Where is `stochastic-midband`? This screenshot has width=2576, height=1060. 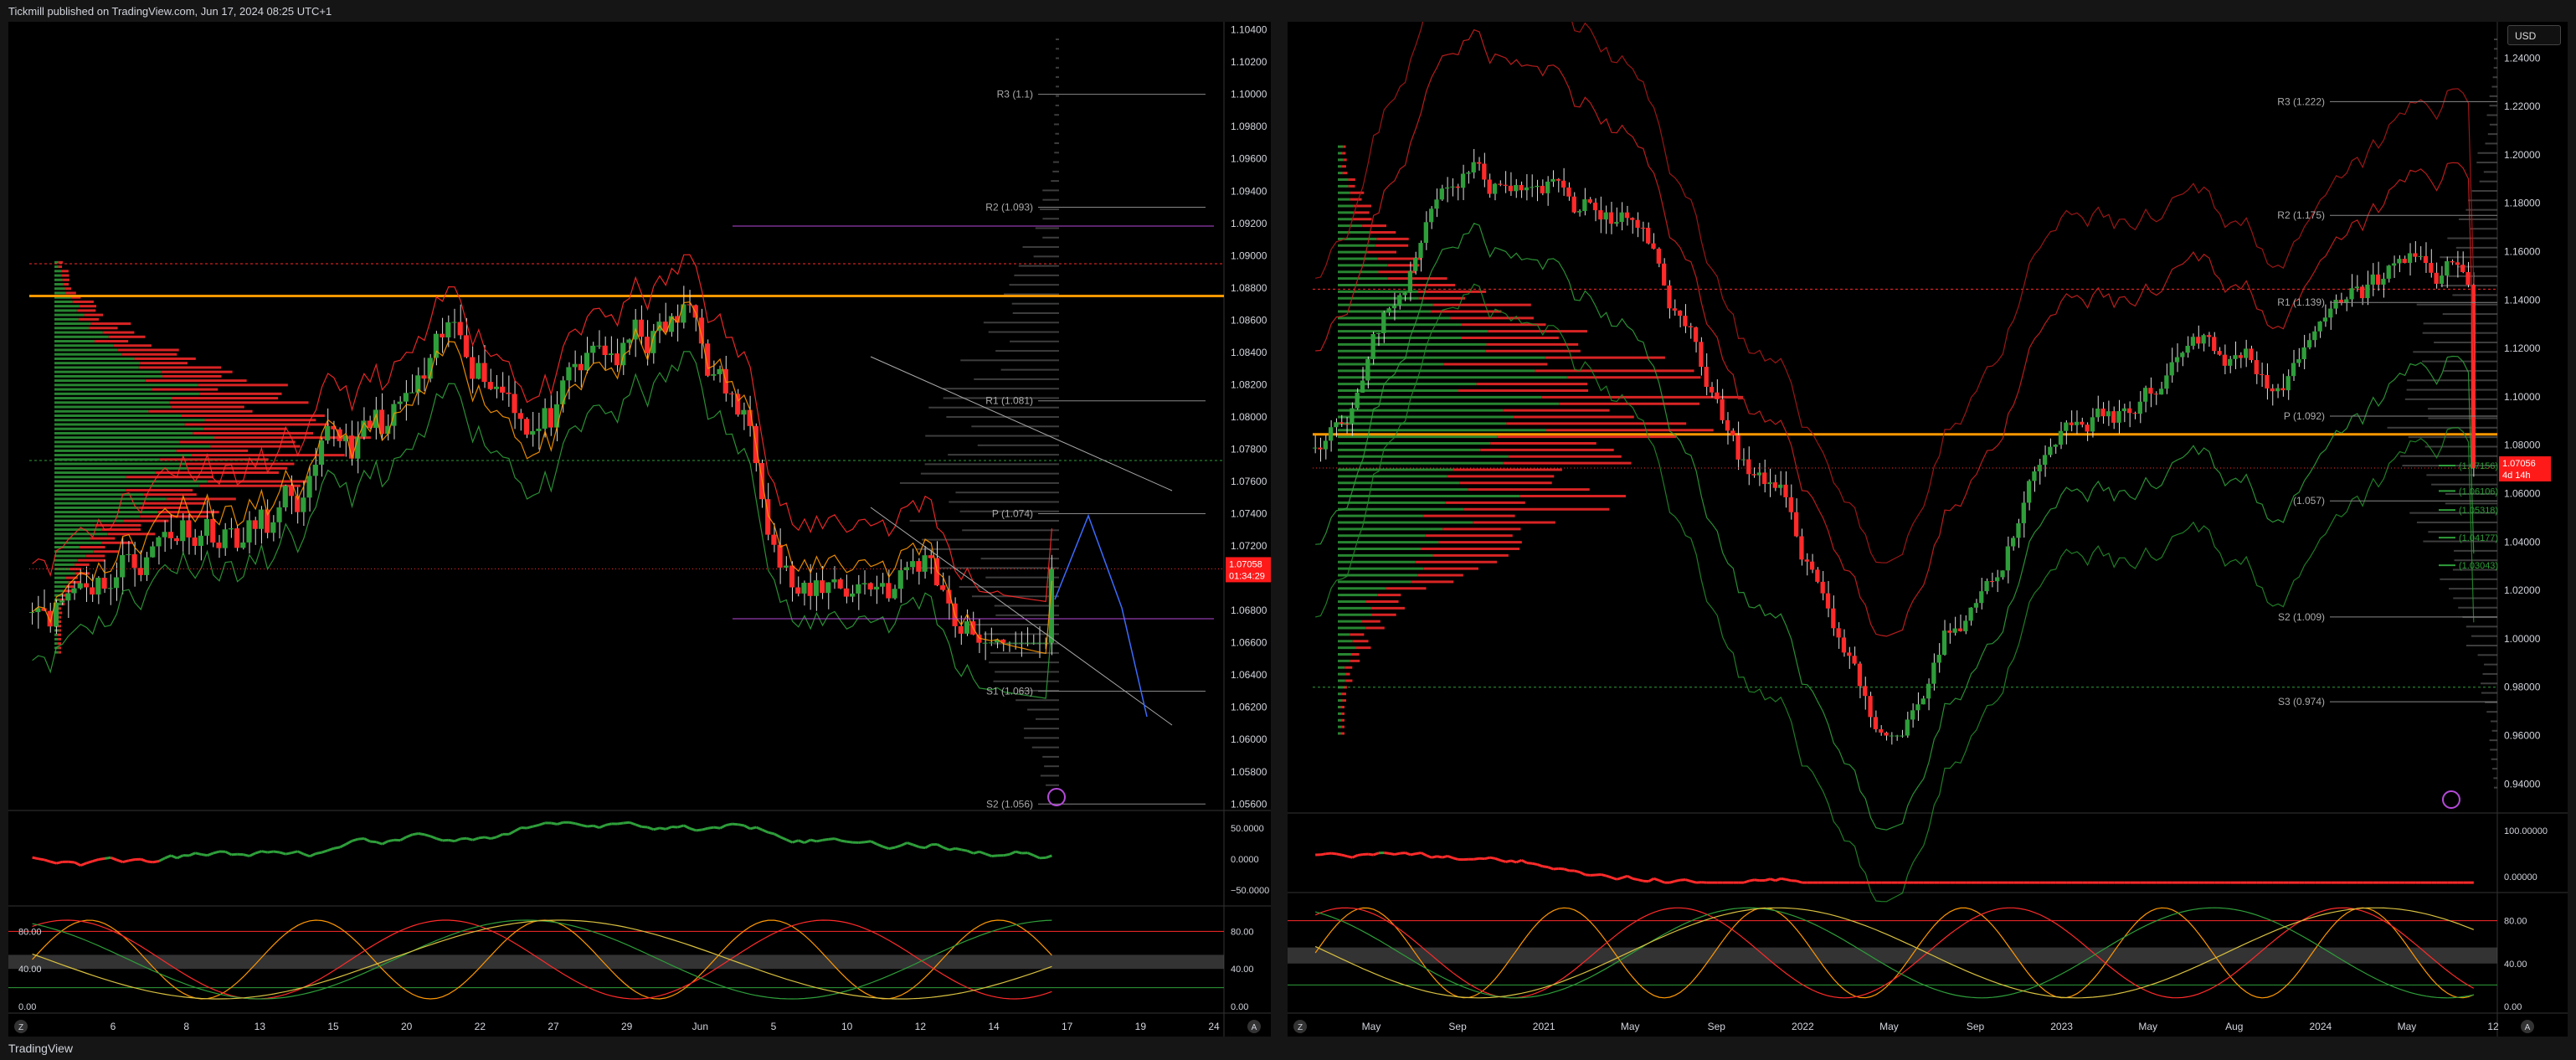 stochastic-midband is located at coordinates (1893, 956).